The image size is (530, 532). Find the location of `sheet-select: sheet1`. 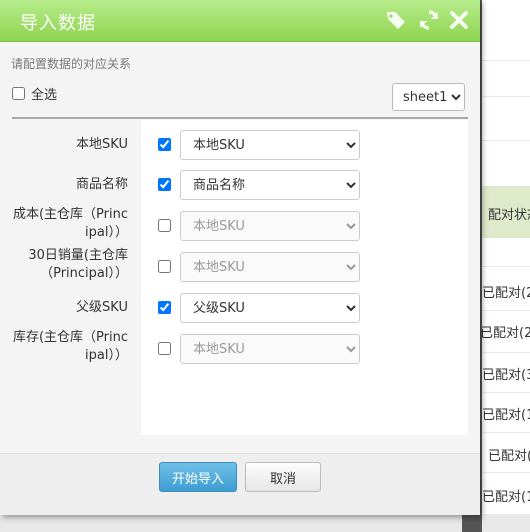

sheet-select: sheet1 is located at coordinates (428, 97).